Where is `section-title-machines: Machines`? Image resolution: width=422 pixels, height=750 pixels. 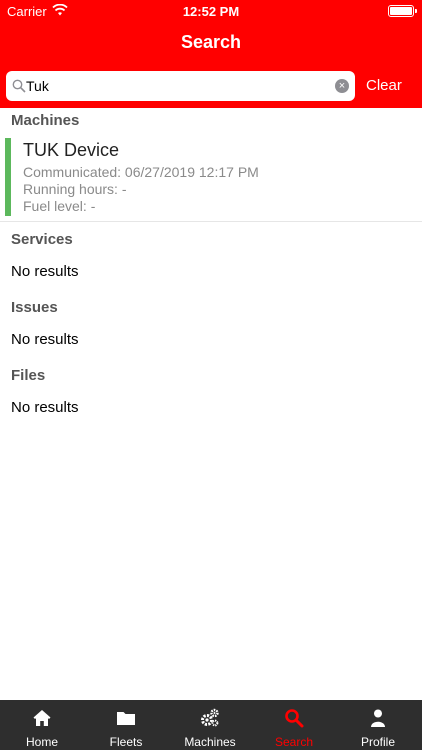 section-title-machines: Machines is located at coordinates (45, 120).